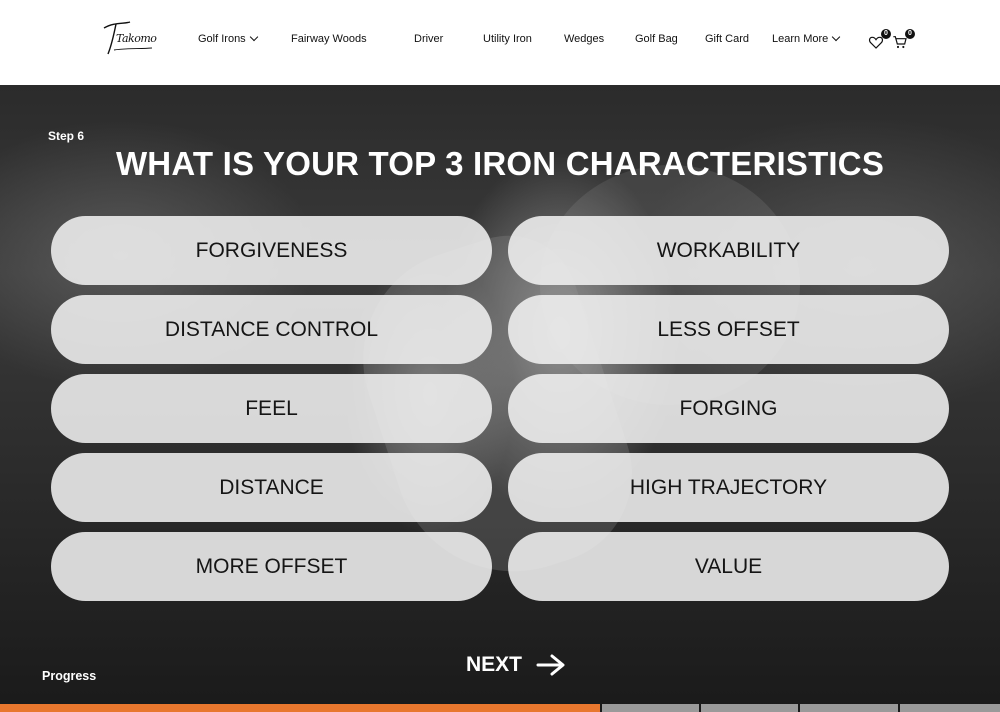 The width and height of the screenshot is (1000, 712). I want to click on option-workability: WORKABILITY, so click(728, 250).